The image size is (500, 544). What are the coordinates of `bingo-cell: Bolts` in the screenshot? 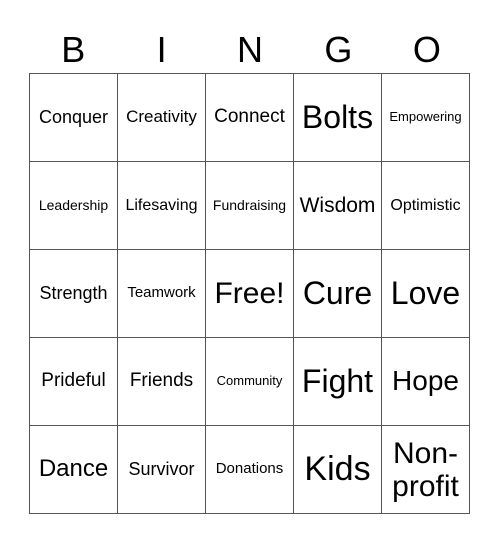 It's located at (338, 118).